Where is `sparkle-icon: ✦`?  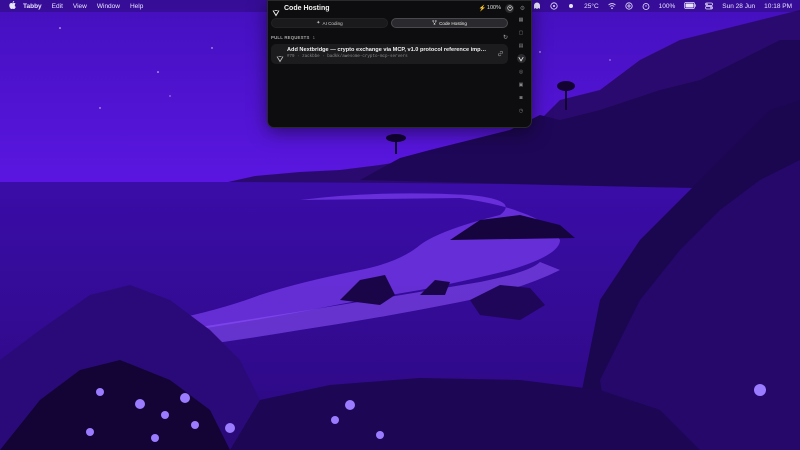
sparkle-icon: ✦ is located at coordinates (318, 23).